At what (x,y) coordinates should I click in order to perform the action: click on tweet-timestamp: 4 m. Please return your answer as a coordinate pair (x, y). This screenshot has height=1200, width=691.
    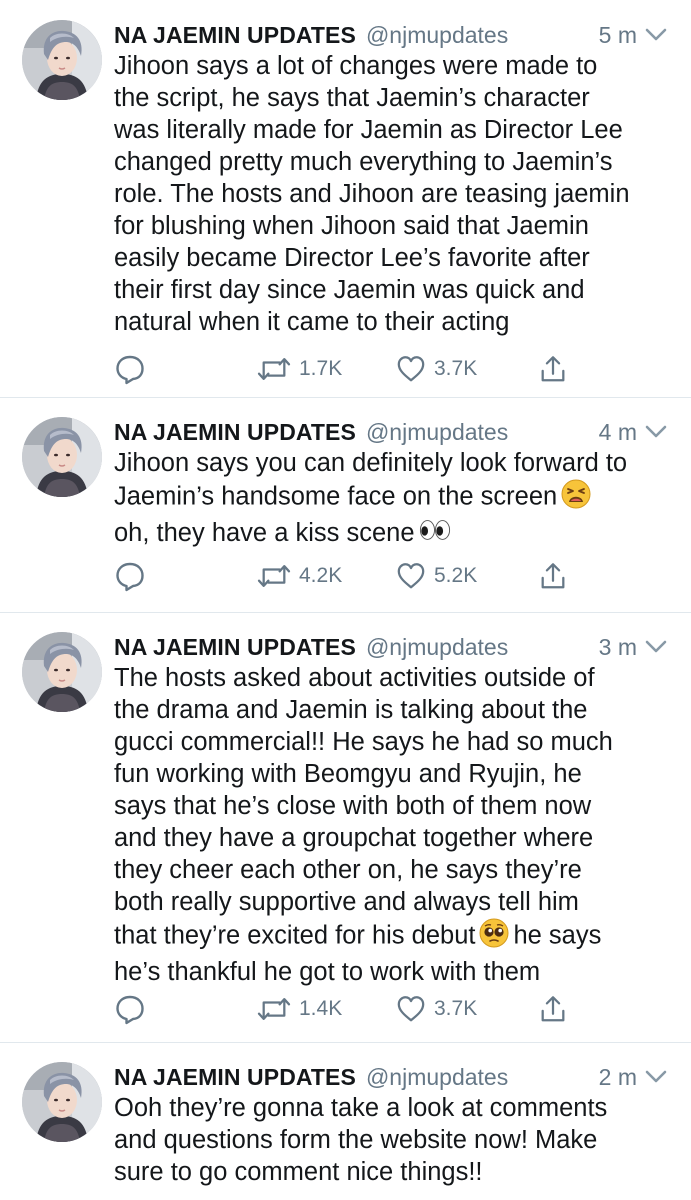
    Looking at the image, I should click on (618, 432).